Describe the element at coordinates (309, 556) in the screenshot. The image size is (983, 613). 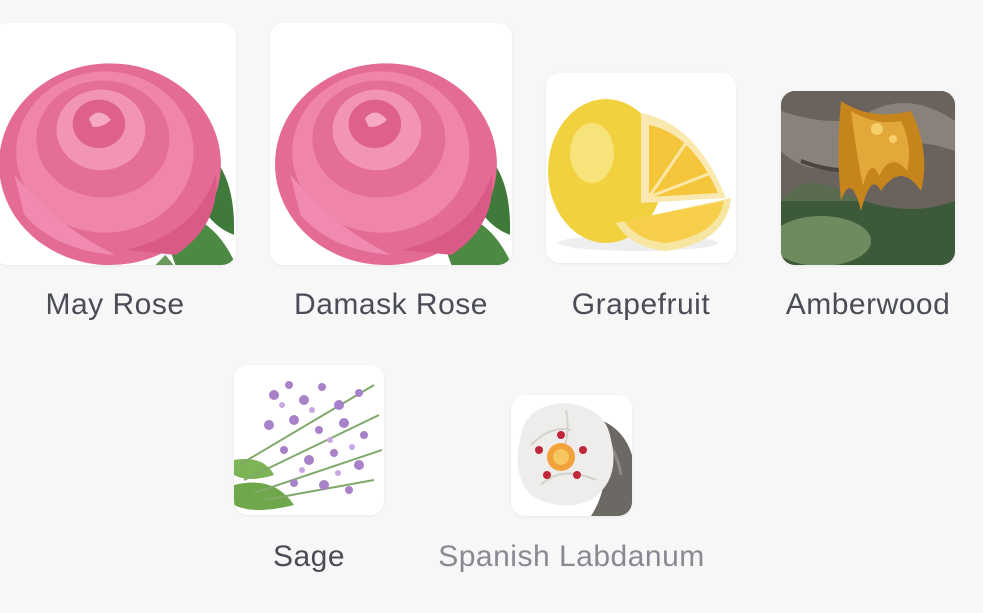
I see `note-label-sage: Sage` at that location.